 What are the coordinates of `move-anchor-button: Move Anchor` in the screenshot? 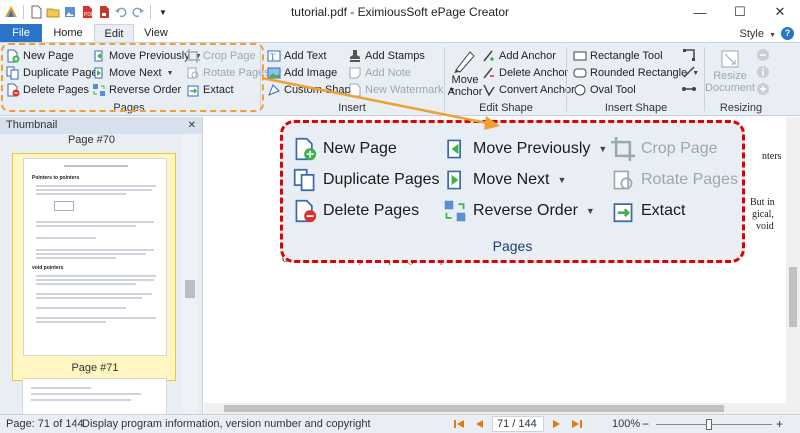 It's located at (465, 73).